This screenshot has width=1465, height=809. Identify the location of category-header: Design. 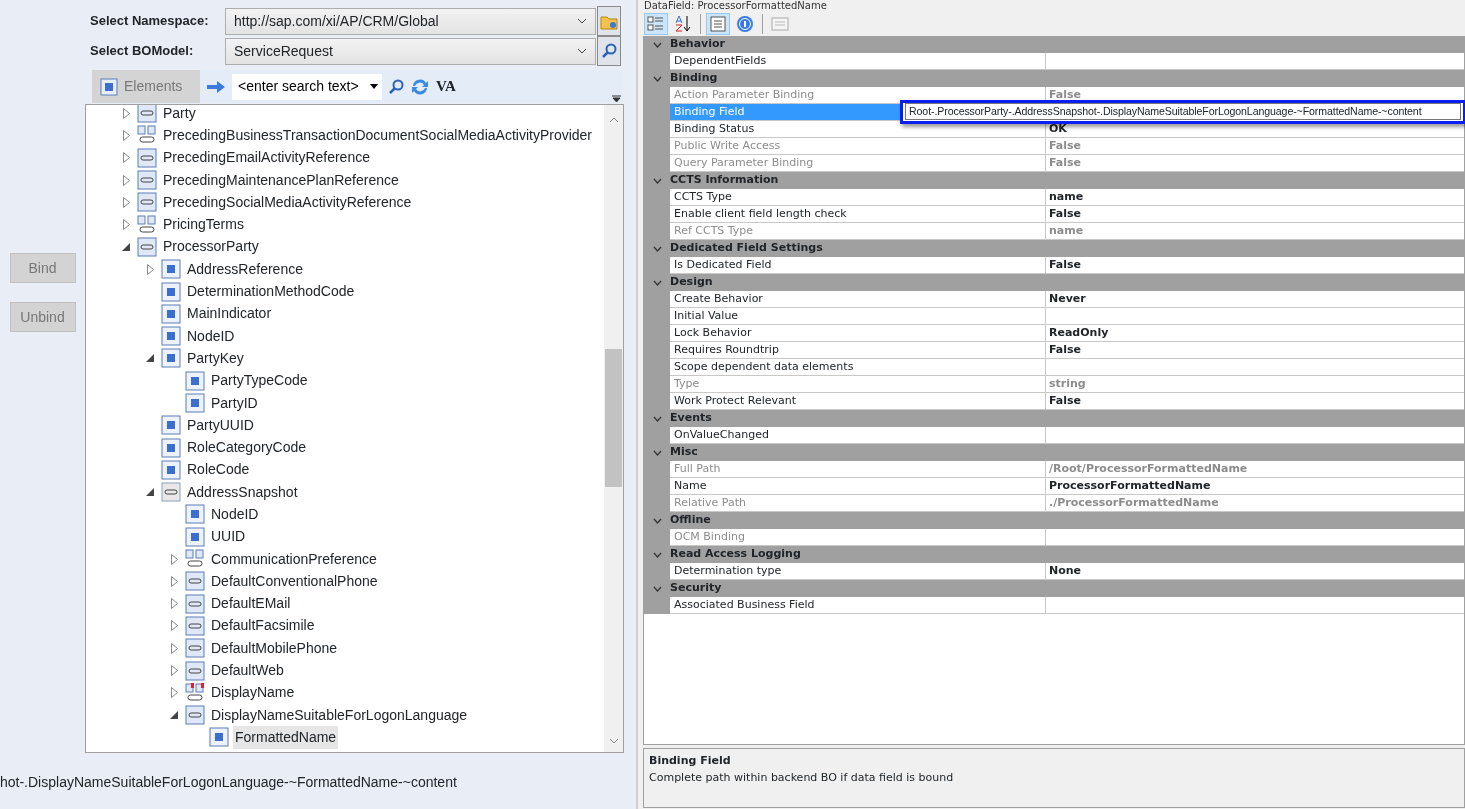
(691, 282).